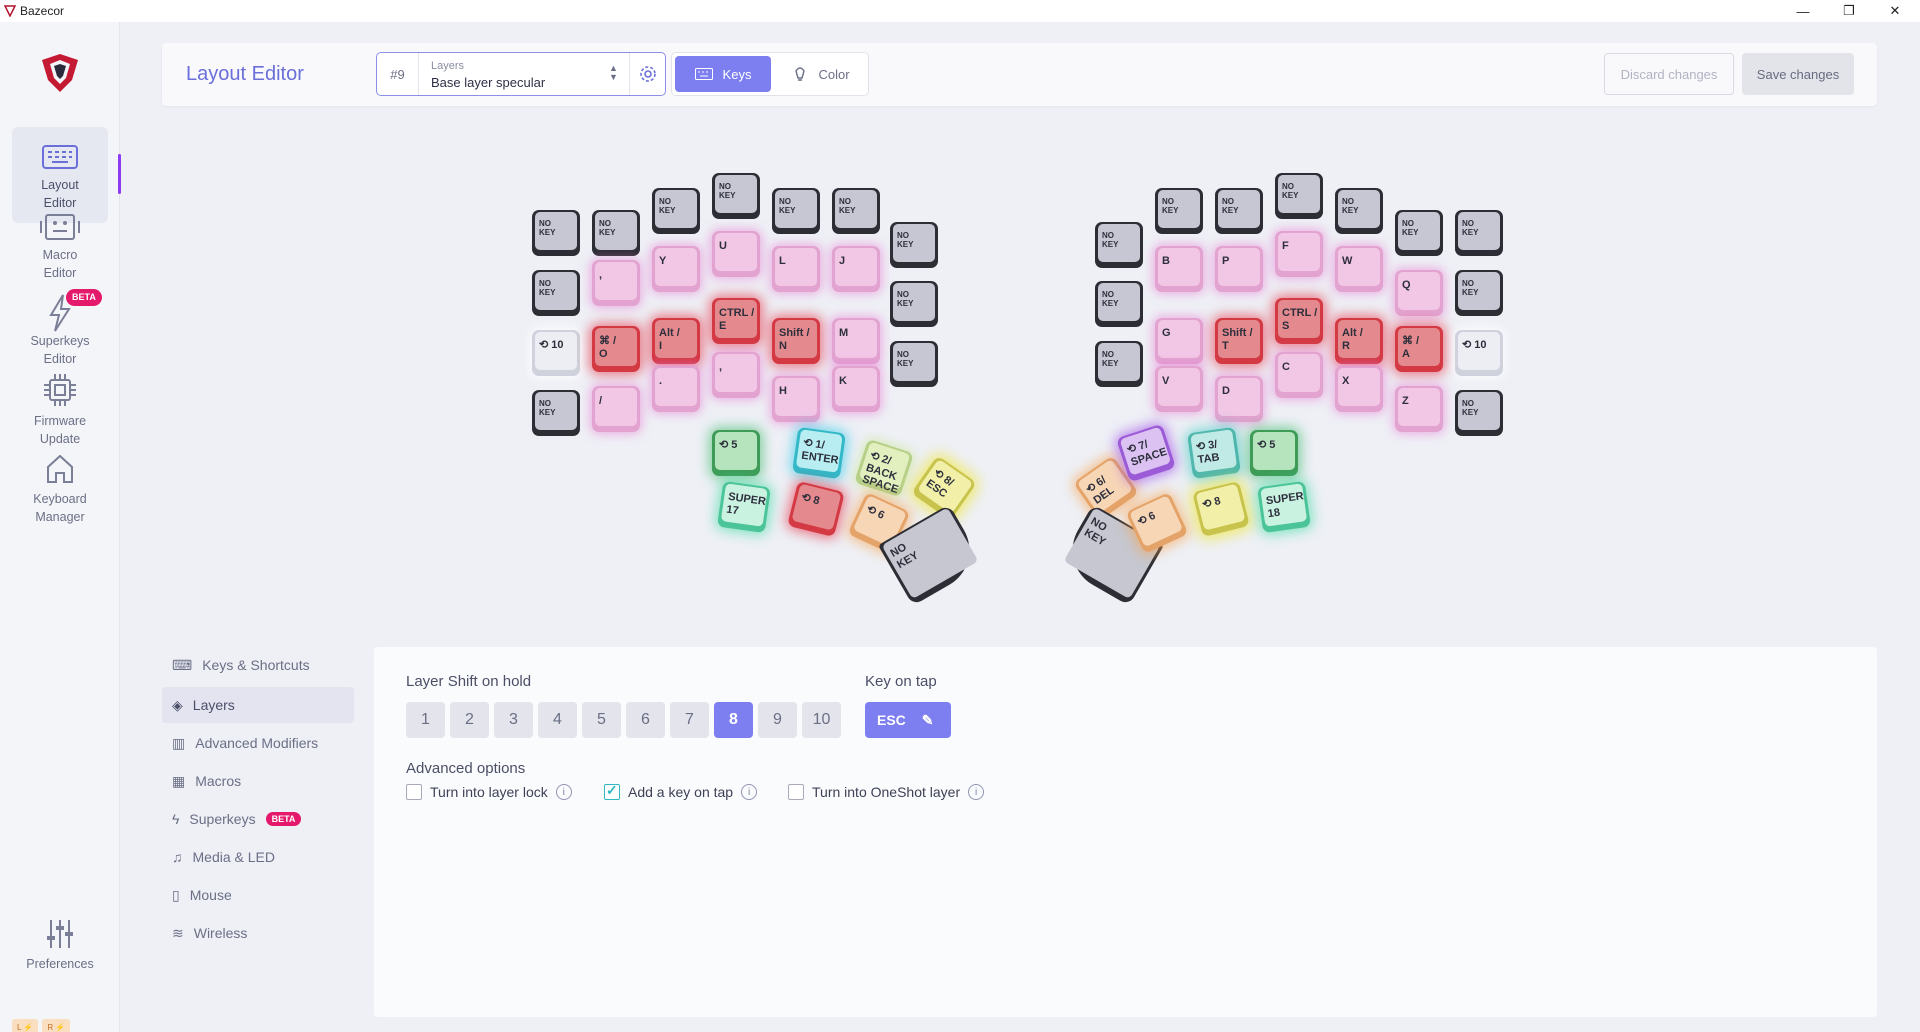 Image resolution: width=1920 pixels, height=1032 pixels. I want to click on key-right-7: NO KEY, so click(1119, 304).